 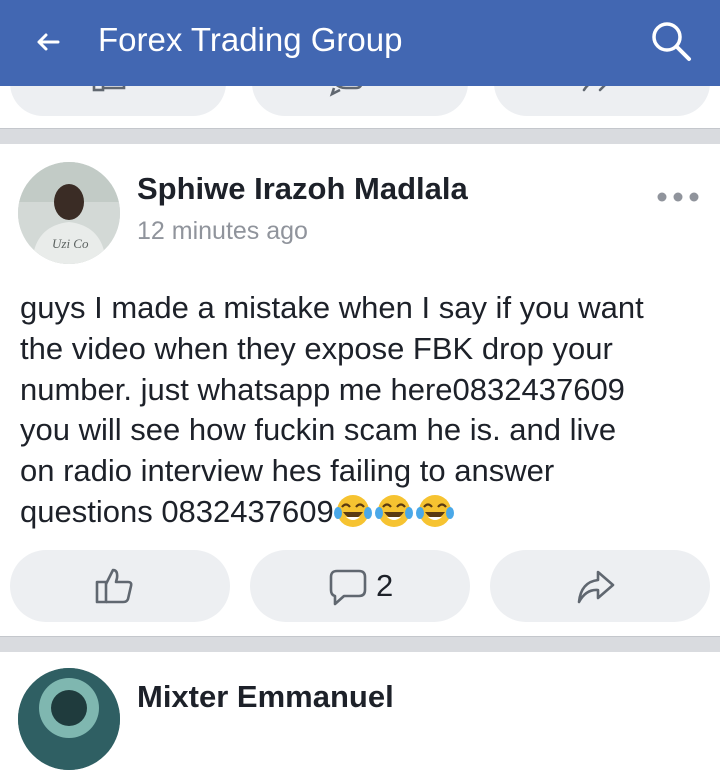 What do you see at coordinates (671, 41) in the screenshot?
I see `search-icon` at bounding box center [671, 41].